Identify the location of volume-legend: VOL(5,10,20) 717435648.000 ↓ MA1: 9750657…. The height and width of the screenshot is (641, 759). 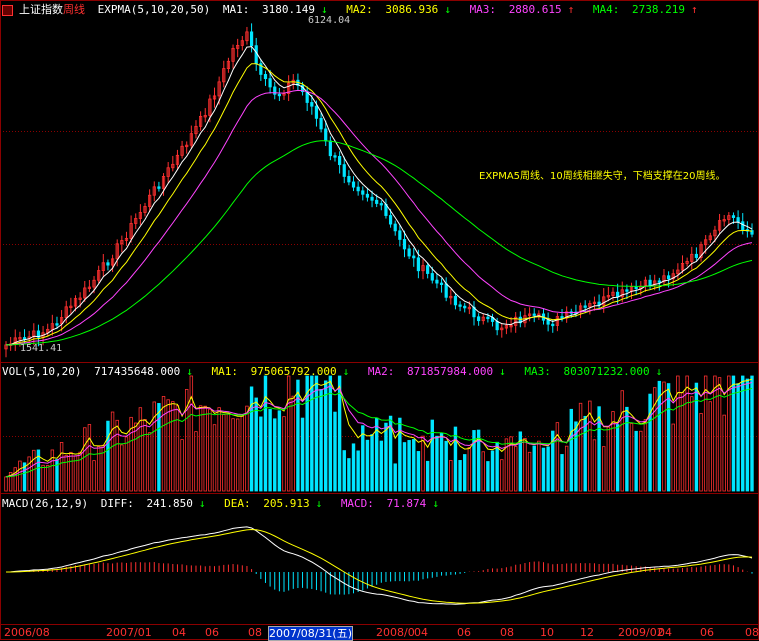
(338, 372).